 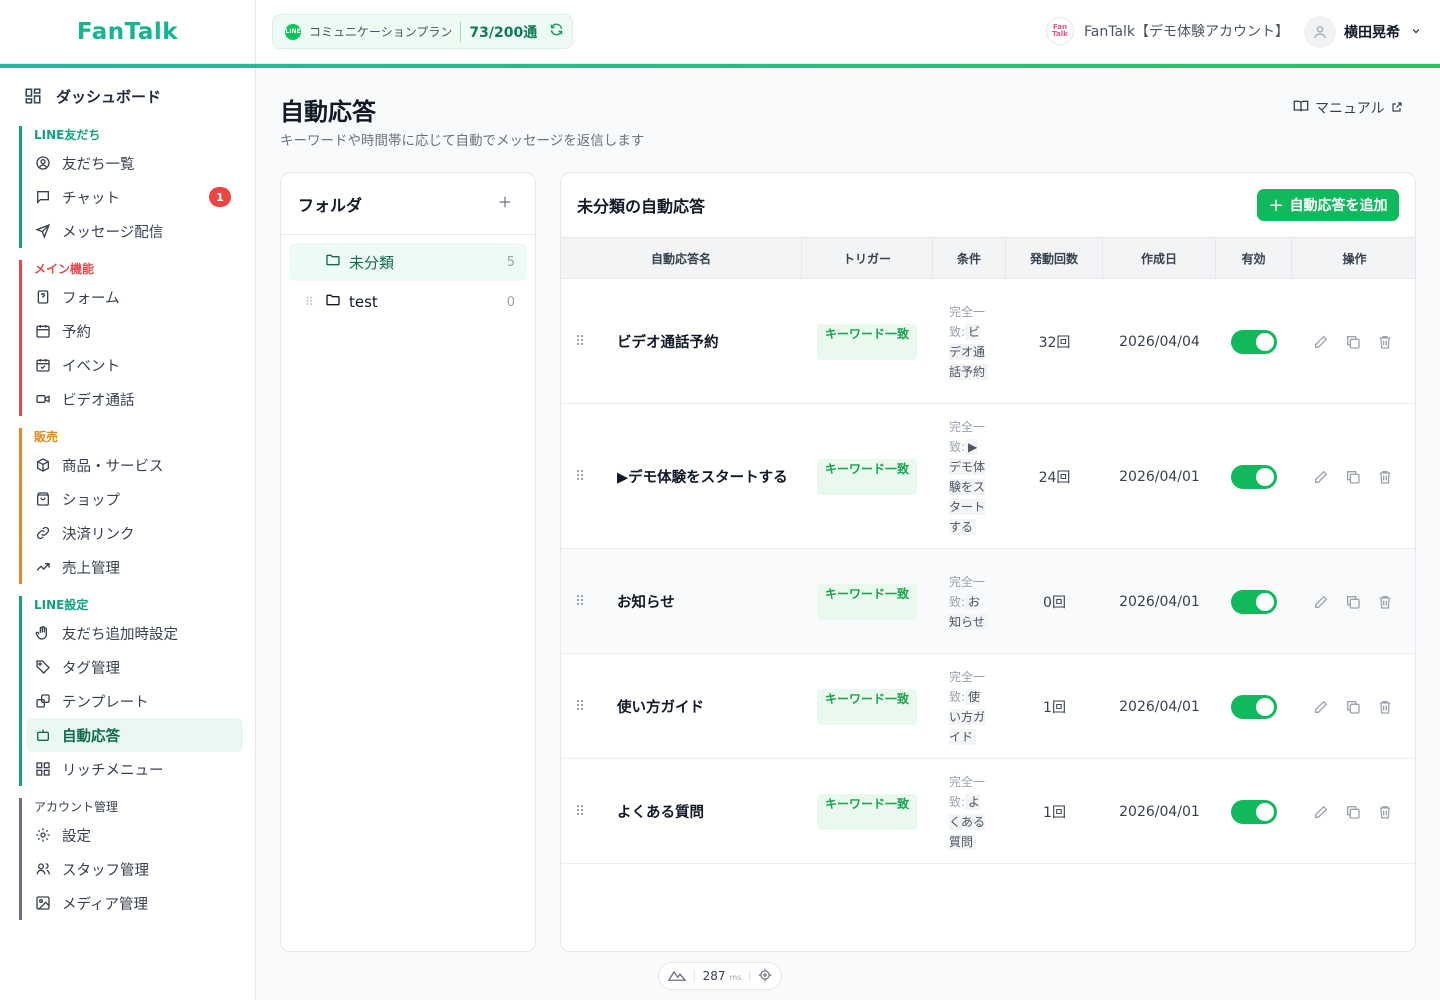 What do you see at coordinates (43, 465) in the screenshot?
I see `box-icon` at bounding box center [43, 465].